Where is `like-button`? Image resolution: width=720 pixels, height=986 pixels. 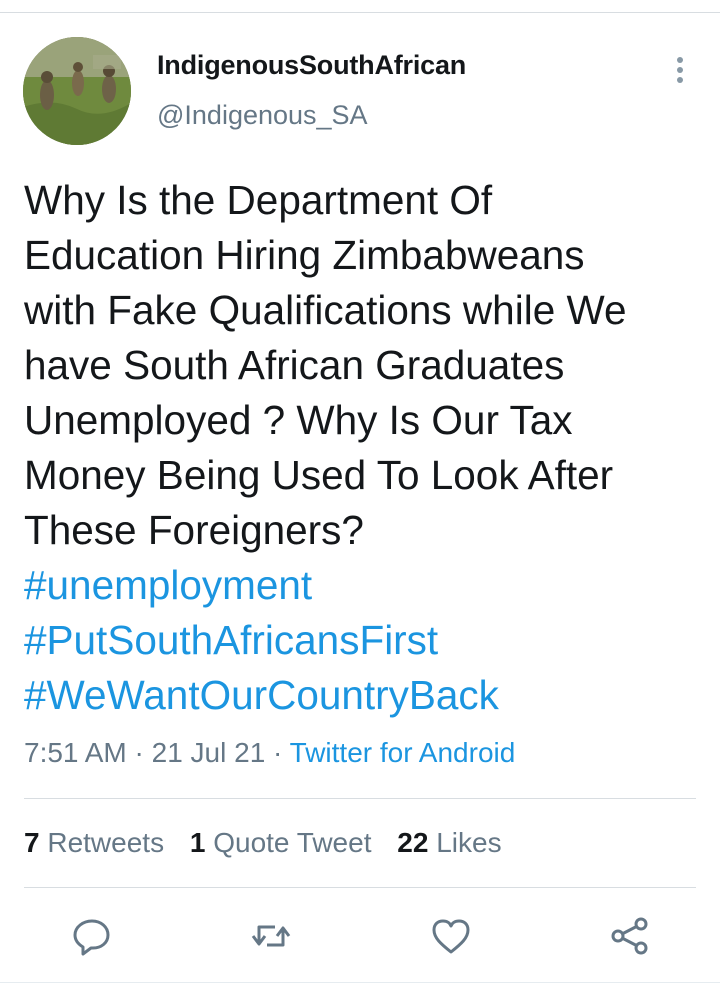 like-button is located at coordinates (451, 936).